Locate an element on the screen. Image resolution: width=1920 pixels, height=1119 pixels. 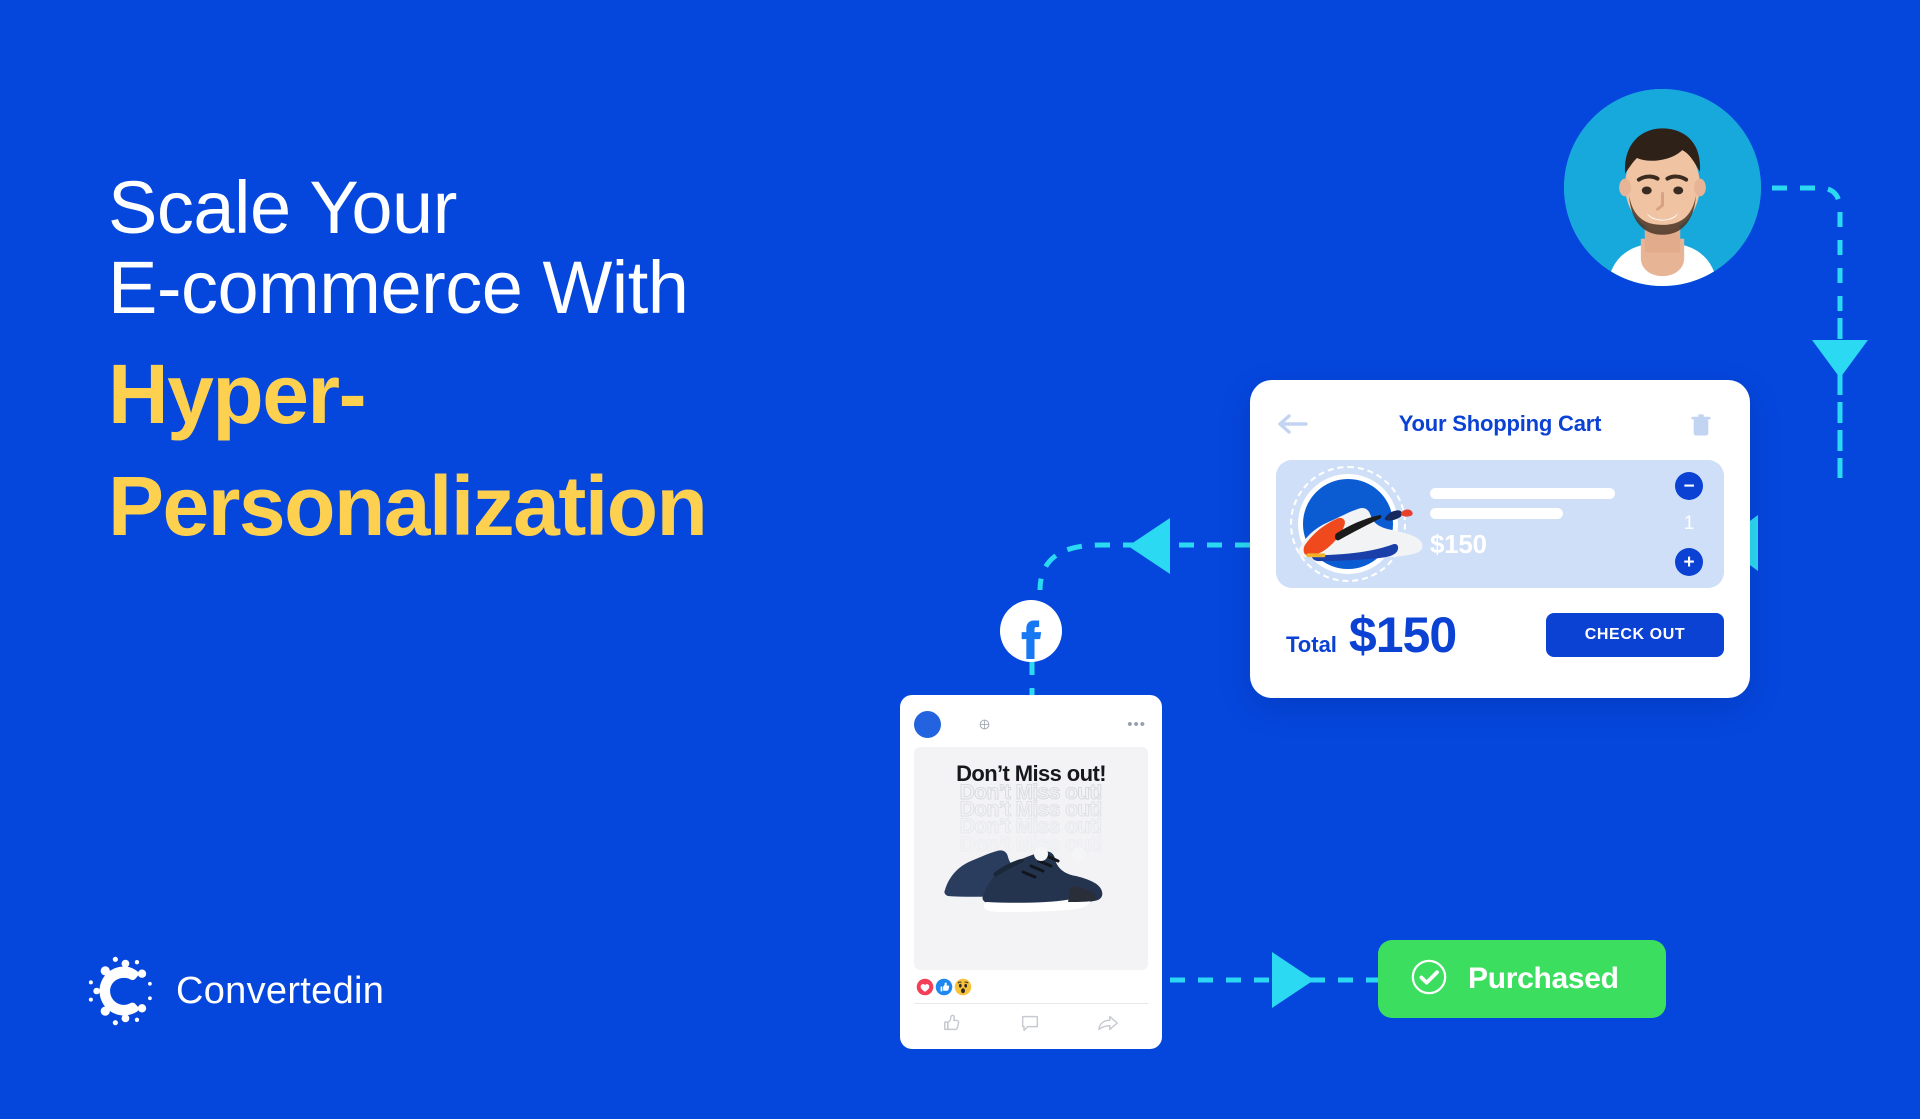
arrow-right-purchased-icon is located at coordinates (1293, 980).